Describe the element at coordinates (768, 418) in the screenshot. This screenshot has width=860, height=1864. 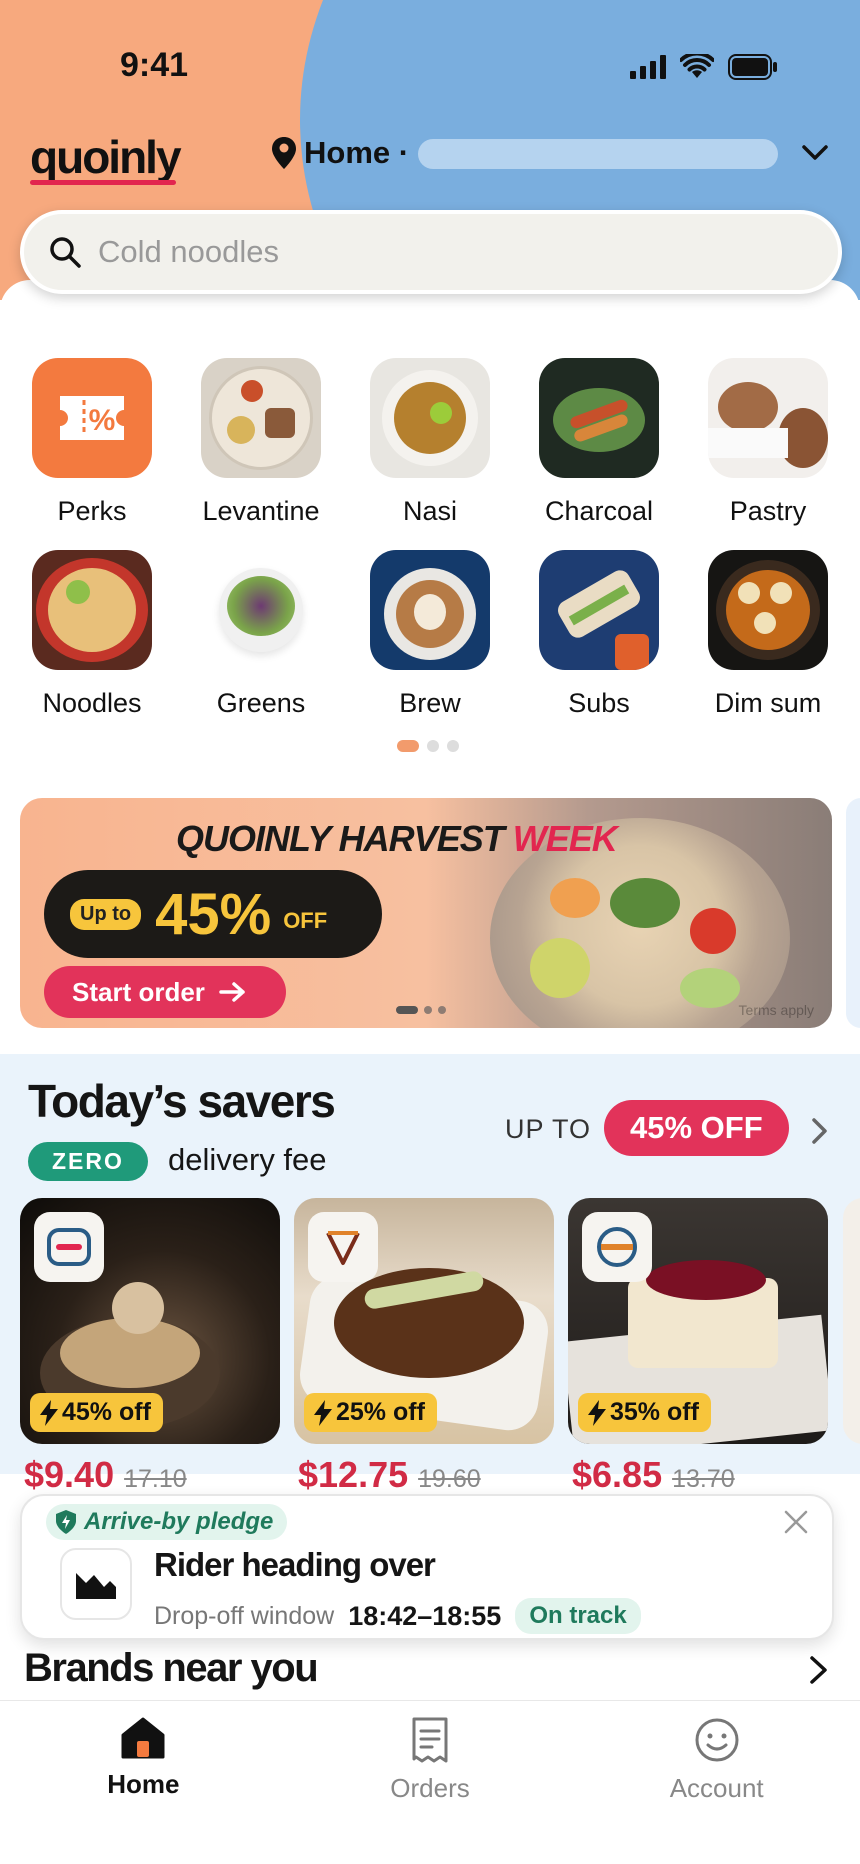
I see `pastry-image` at that location.